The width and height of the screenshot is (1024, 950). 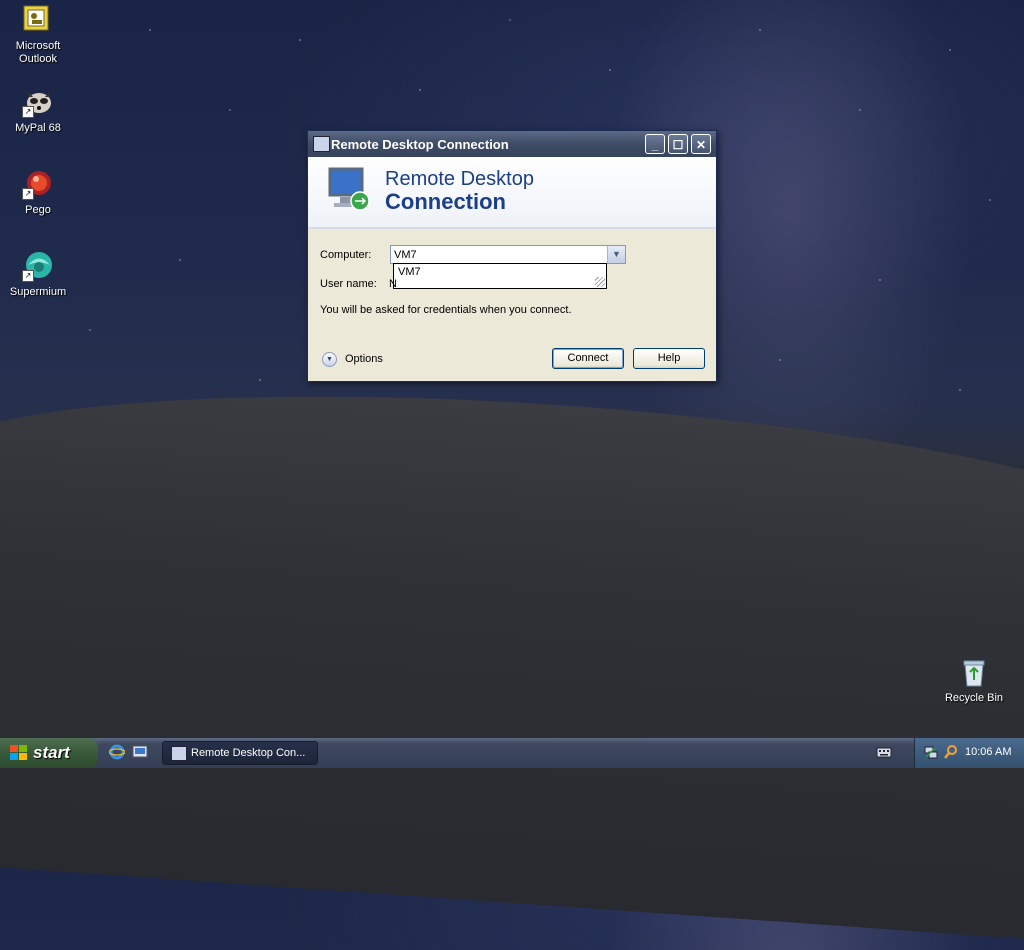 I want to click on desktop-icon-label: Pego, so click(x=38, y=210).